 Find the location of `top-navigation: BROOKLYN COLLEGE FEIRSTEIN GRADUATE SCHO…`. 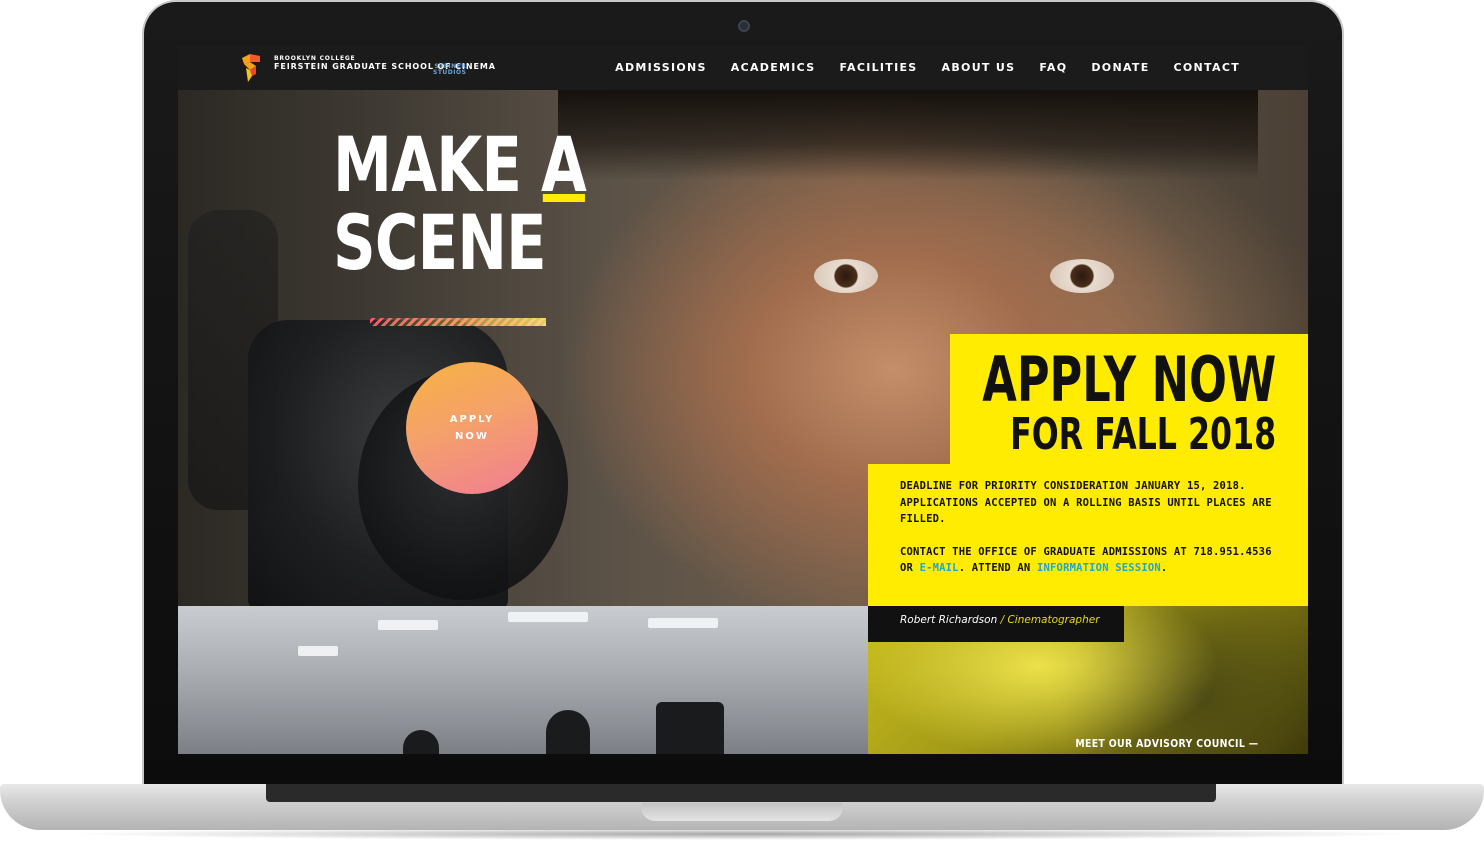

top-navigation: BROOKLYN COLLEGE FEIRSTEIN GRADUATE SCHO… is located at coordinates (743, 68).